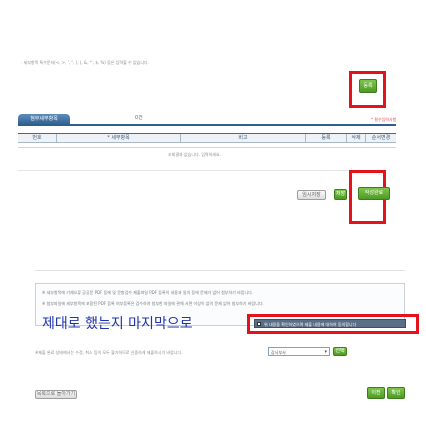 The width and height of the screenshot is (426, 439). What do you see at coordinates (220, 270) in the screenshot?
I see `panel-top-rule` at bounding box center [220, 270].